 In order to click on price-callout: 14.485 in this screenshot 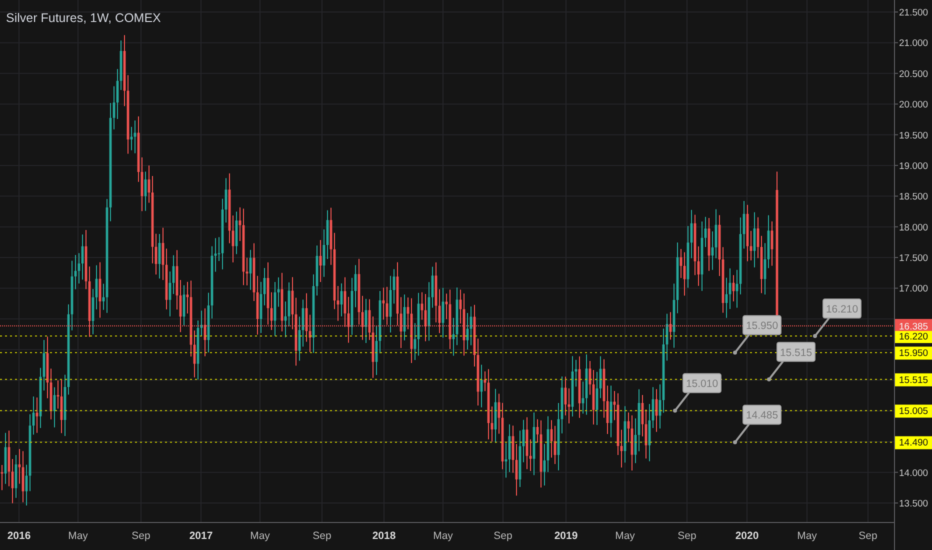, I will do `click(757, 424)`.